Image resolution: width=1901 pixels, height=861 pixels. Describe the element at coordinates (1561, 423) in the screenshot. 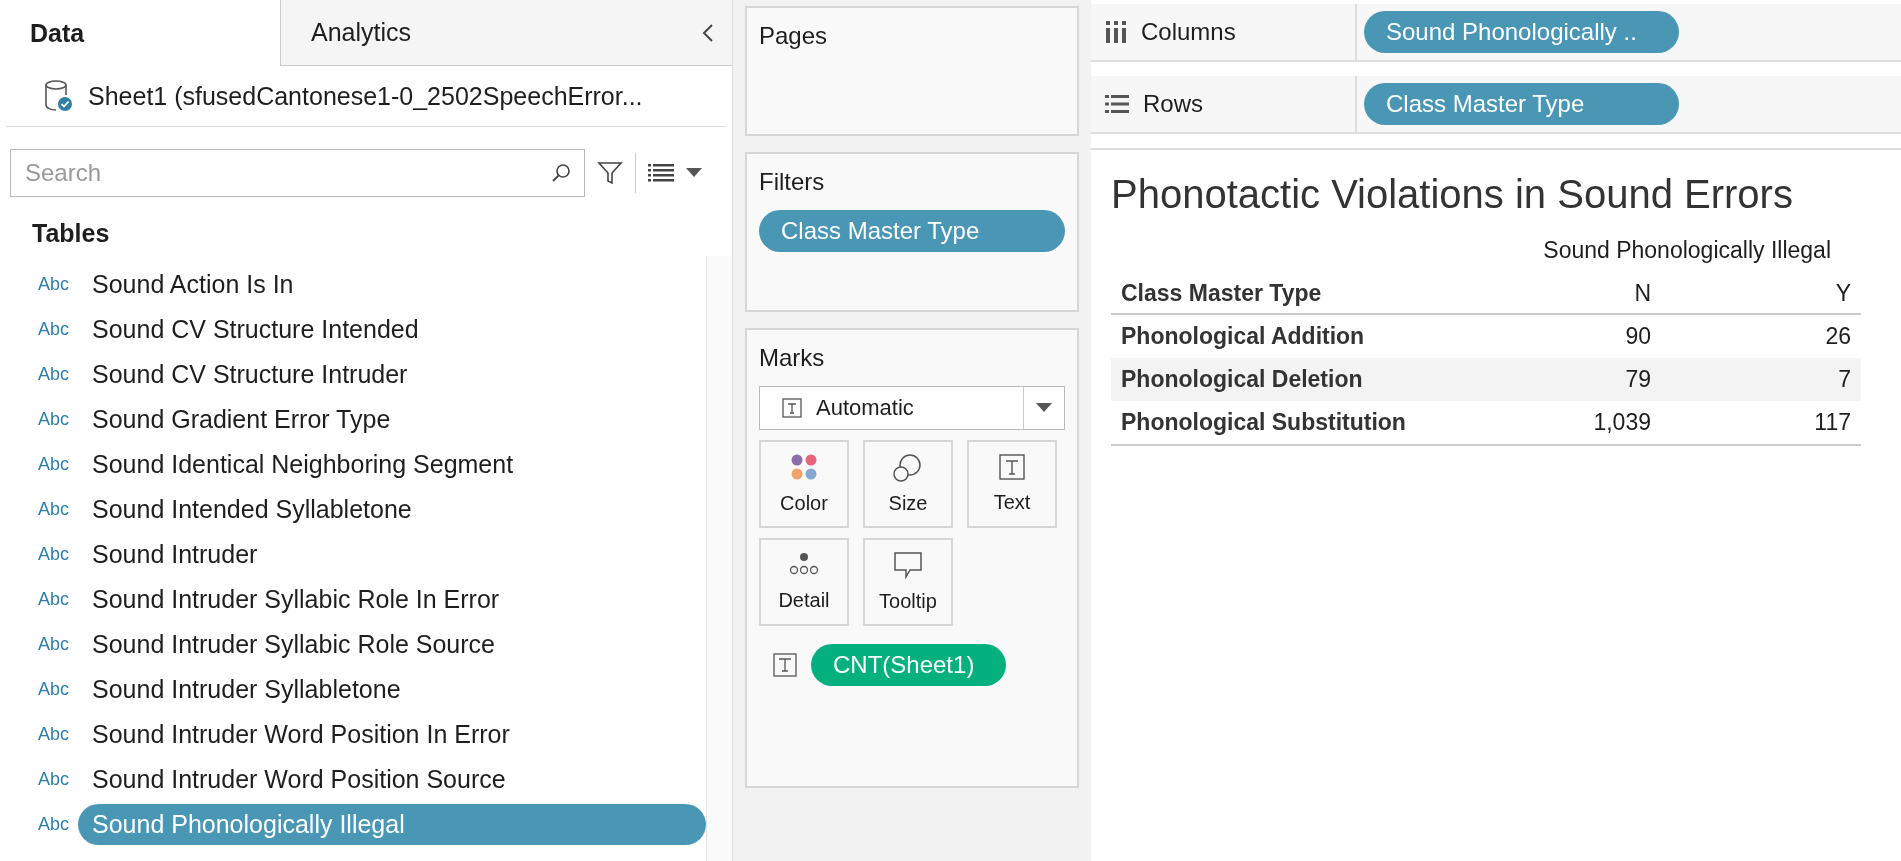

I see `table-cell: 1,039` at that location.